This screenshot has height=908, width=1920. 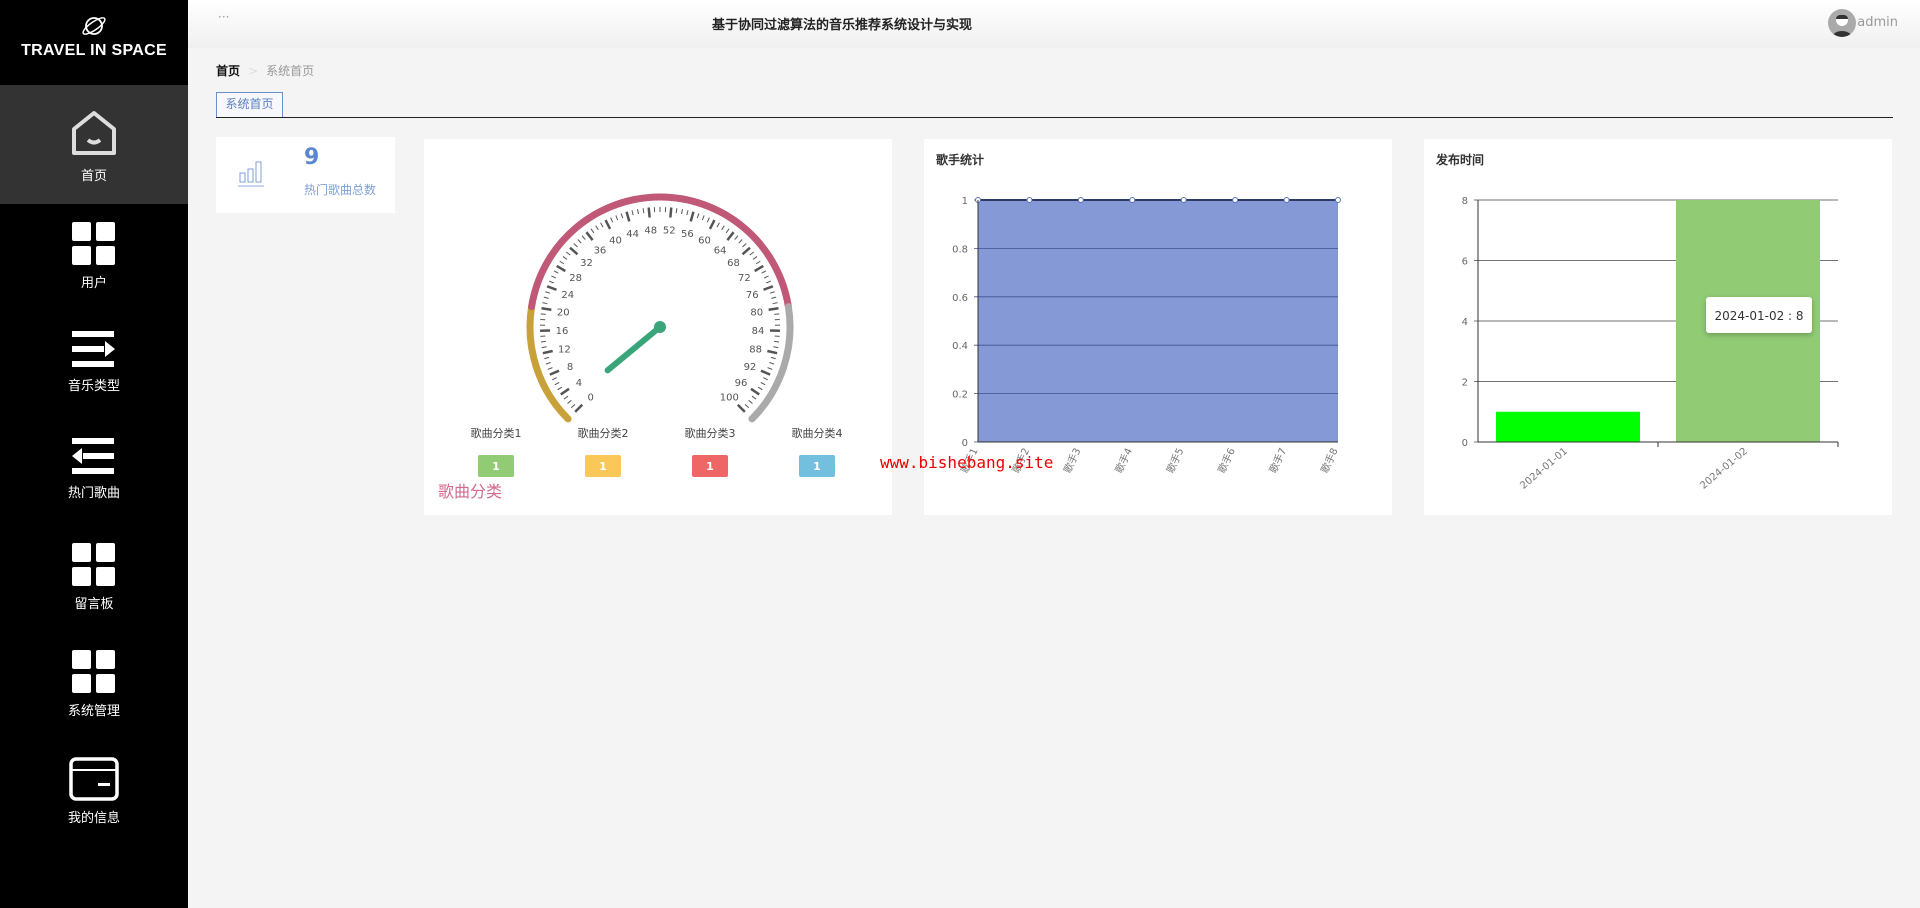 What do you see at coordinates (94, 447) in the screenshot?
I see `list-outdent-icon` at bounding box center [94, 447].